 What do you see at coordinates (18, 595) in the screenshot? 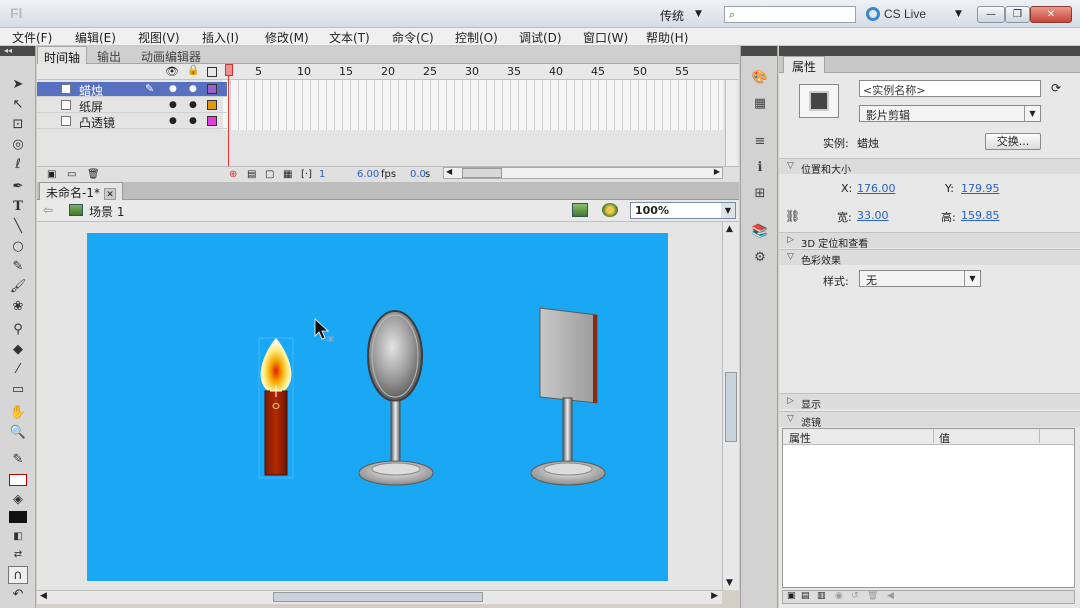
I see `smooth-icon: ↶` at bounding box center [18, 595].